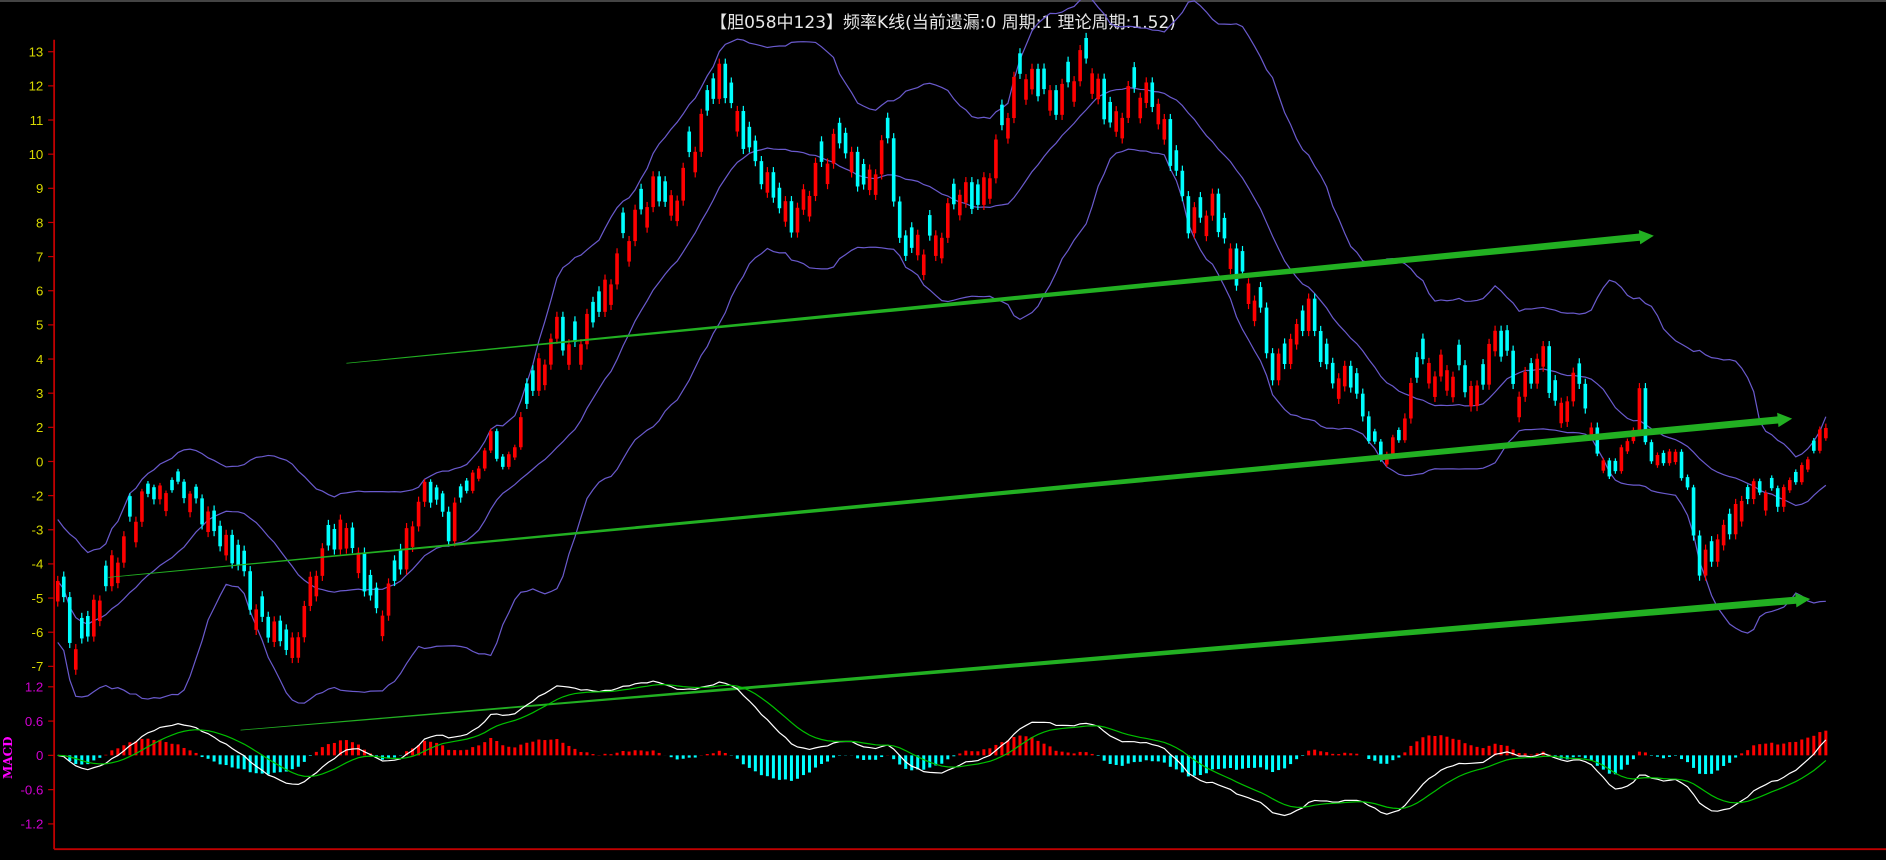 This screenshot has height=860, width=1886. What do you see at coordinates (32, 824) in the screenshot?
I see `macd-tick-label: -1.2` at bounding box center [32, 824].